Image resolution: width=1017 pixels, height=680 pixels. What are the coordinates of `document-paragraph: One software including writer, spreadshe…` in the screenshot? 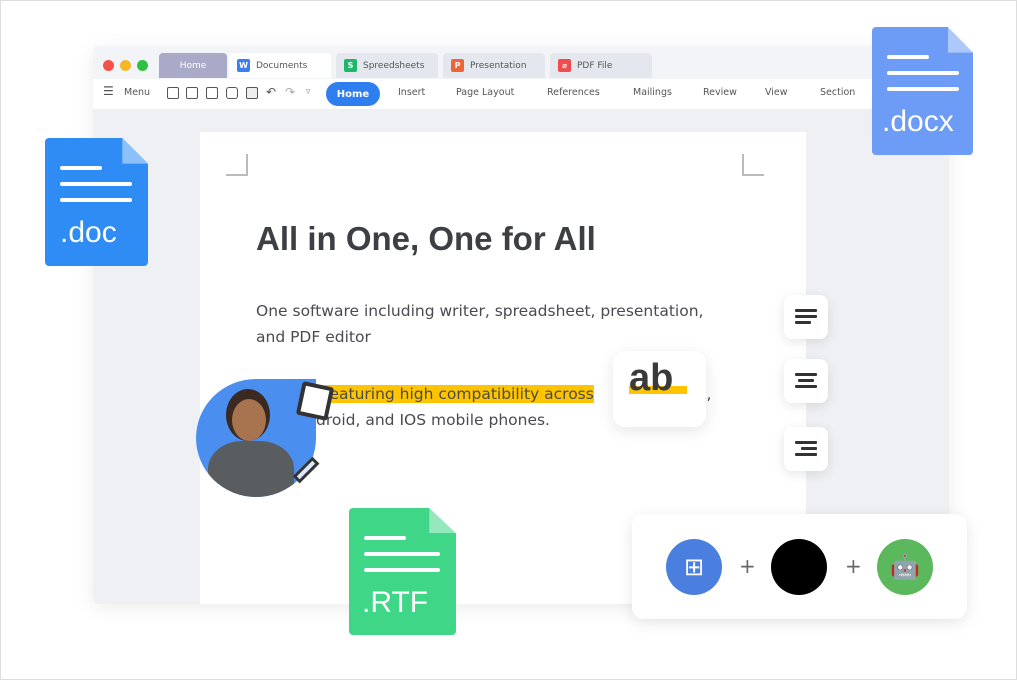 It's located at (480, 324).